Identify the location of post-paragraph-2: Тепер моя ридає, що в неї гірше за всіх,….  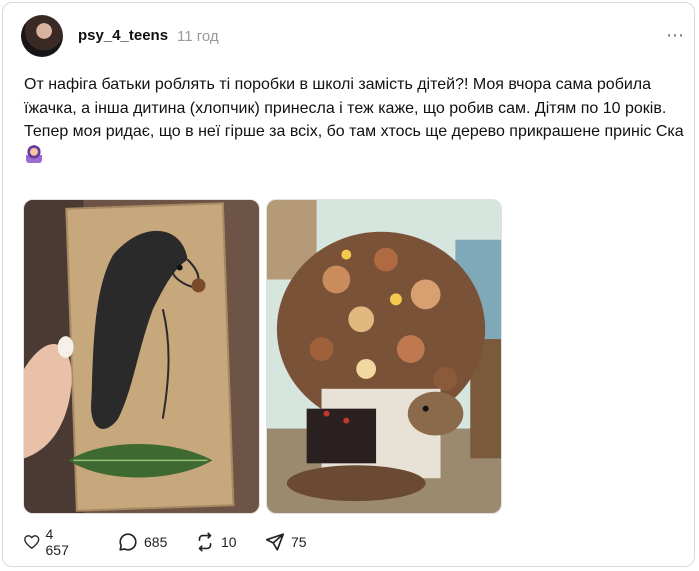
(354, 143).